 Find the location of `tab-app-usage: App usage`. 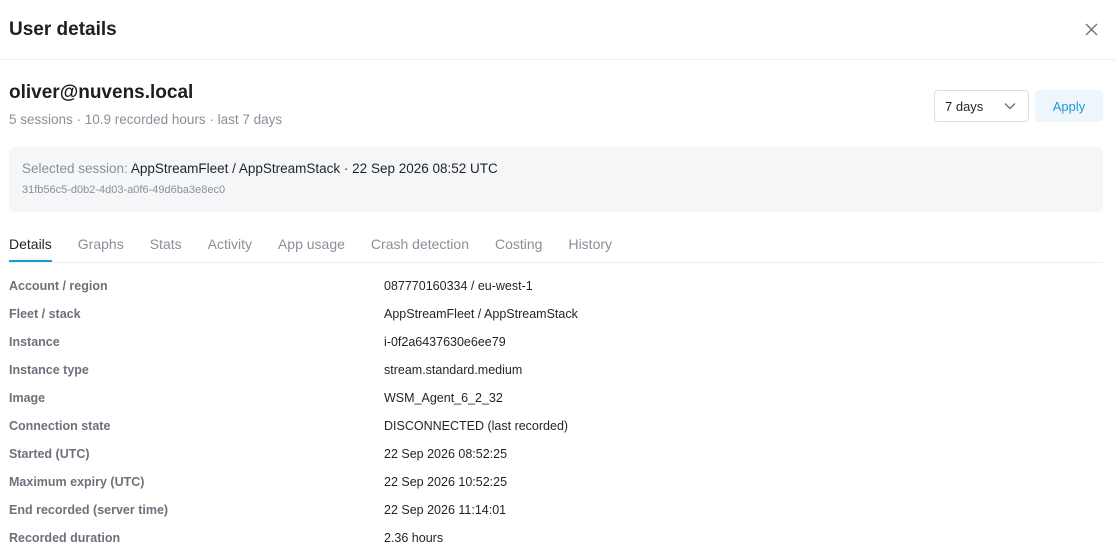

tab-app-usage: App usage is located at coordinates (311, 249).